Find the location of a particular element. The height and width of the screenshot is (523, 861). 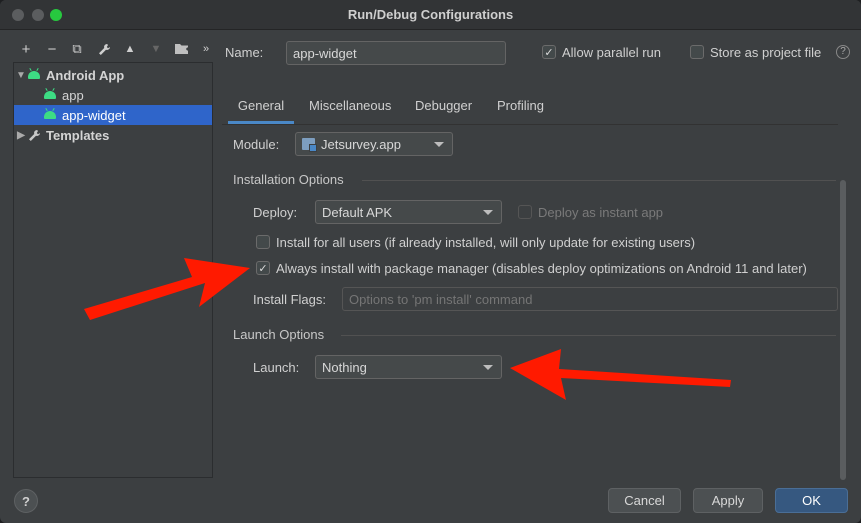

store-project-label: Store as project file is located at coordinates (766, 52).